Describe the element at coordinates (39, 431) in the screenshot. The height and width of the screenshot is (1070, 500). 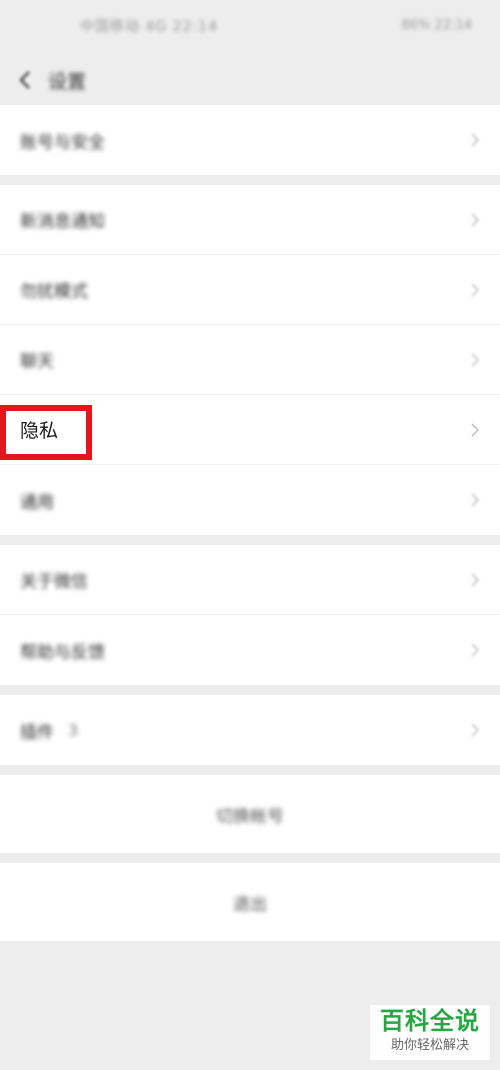
I see `row-label-privacy: 隐私` at that location.